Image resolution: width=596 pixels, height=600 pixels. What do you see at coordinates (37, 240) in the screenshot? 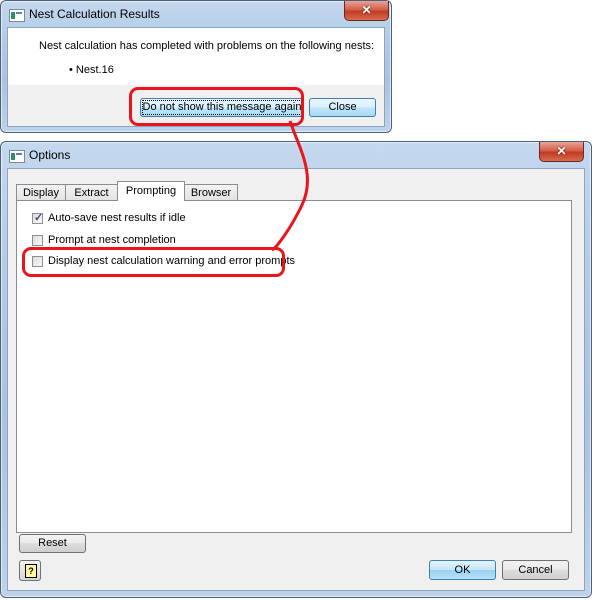
I see `prompt-at-completion-checkbox` at bounding box center [37, 240].